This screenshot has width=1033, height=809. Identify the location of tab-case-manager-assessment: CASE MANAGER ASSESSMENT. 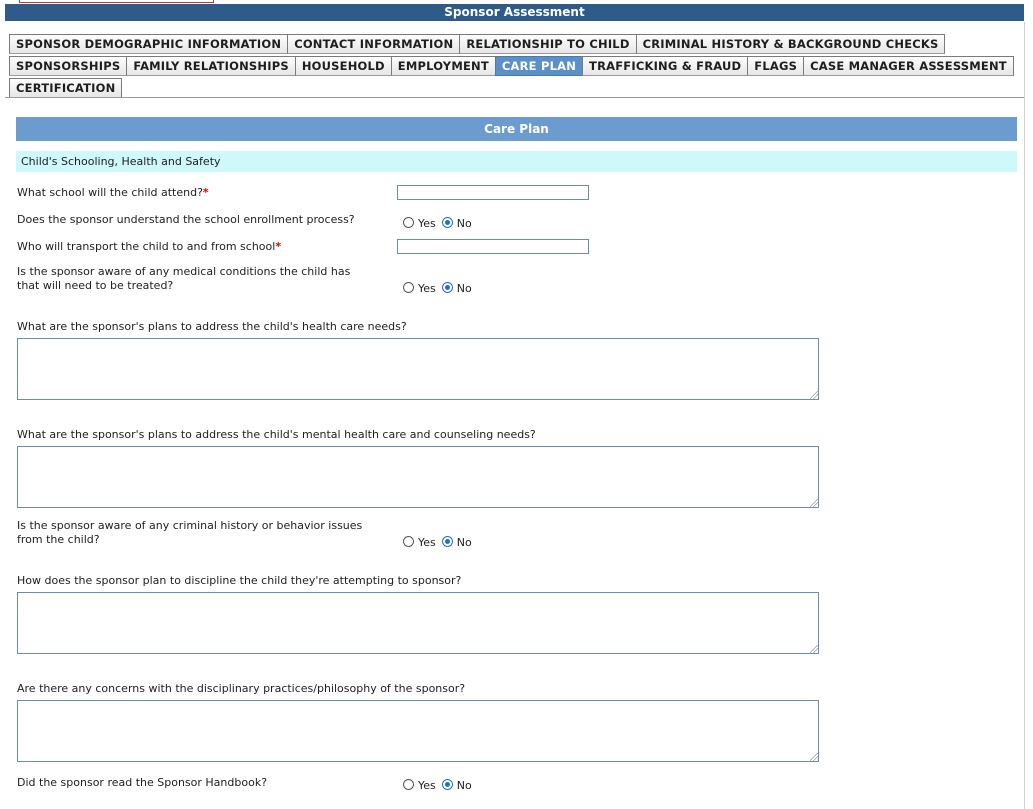
(908, 66).